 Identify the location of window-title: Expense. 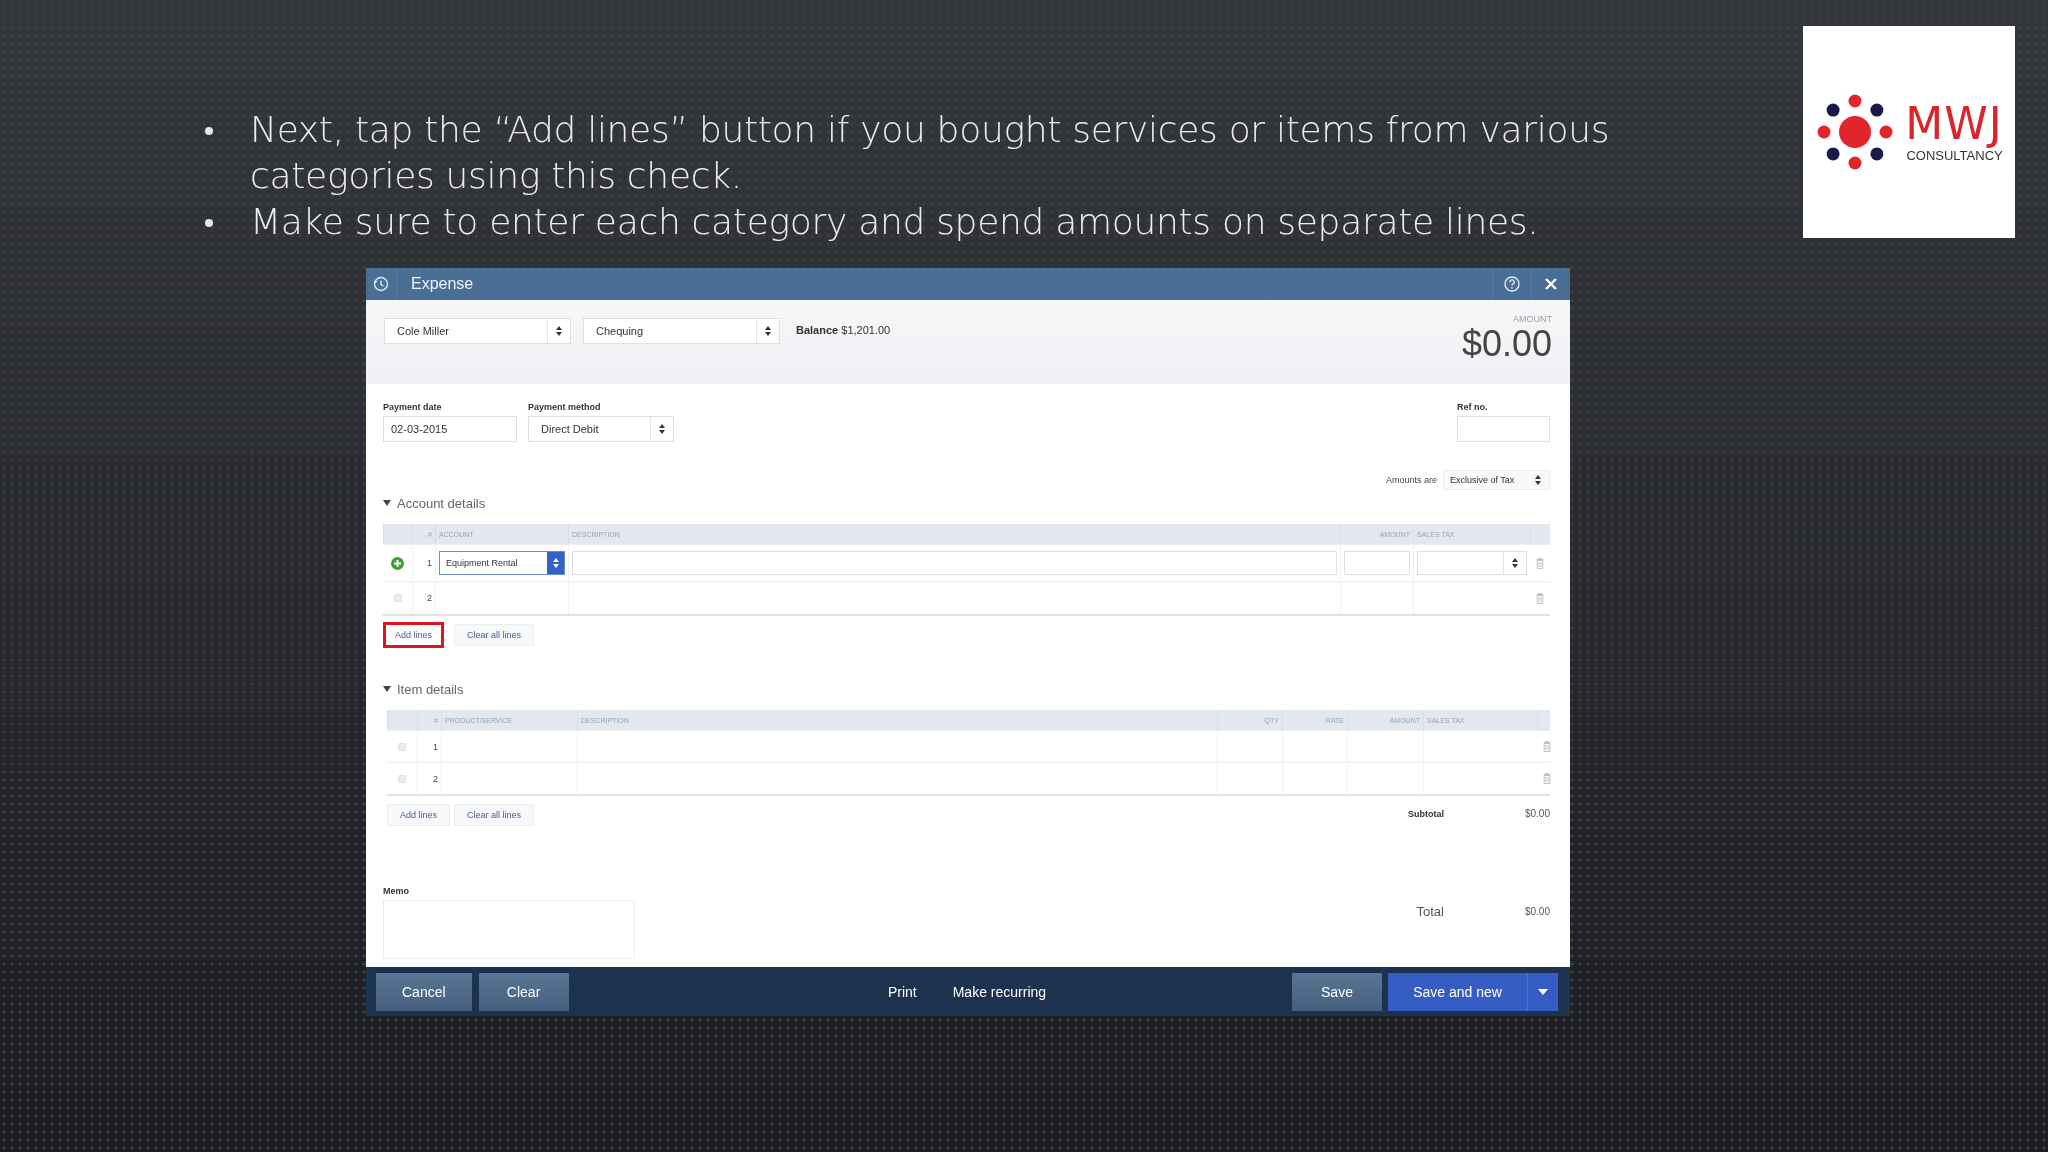
(442, 284).